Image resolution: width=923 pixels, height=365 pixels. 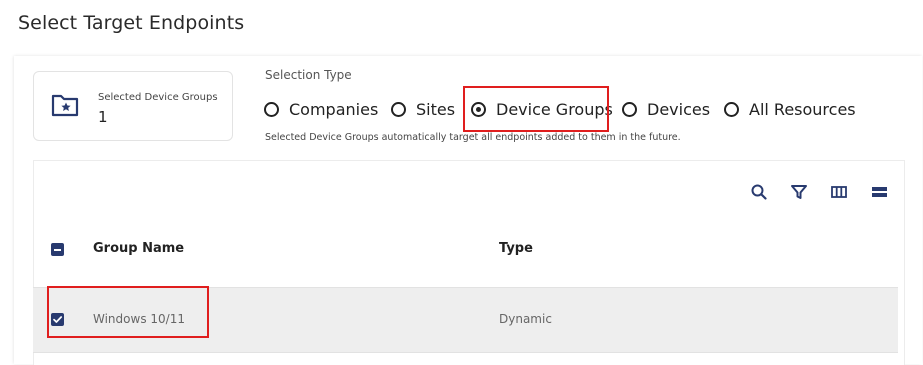 What do you see at coordinates (525, 319) in the screenshot?
I see `cell-type: Dynamic` at bounding box center [525, 319].